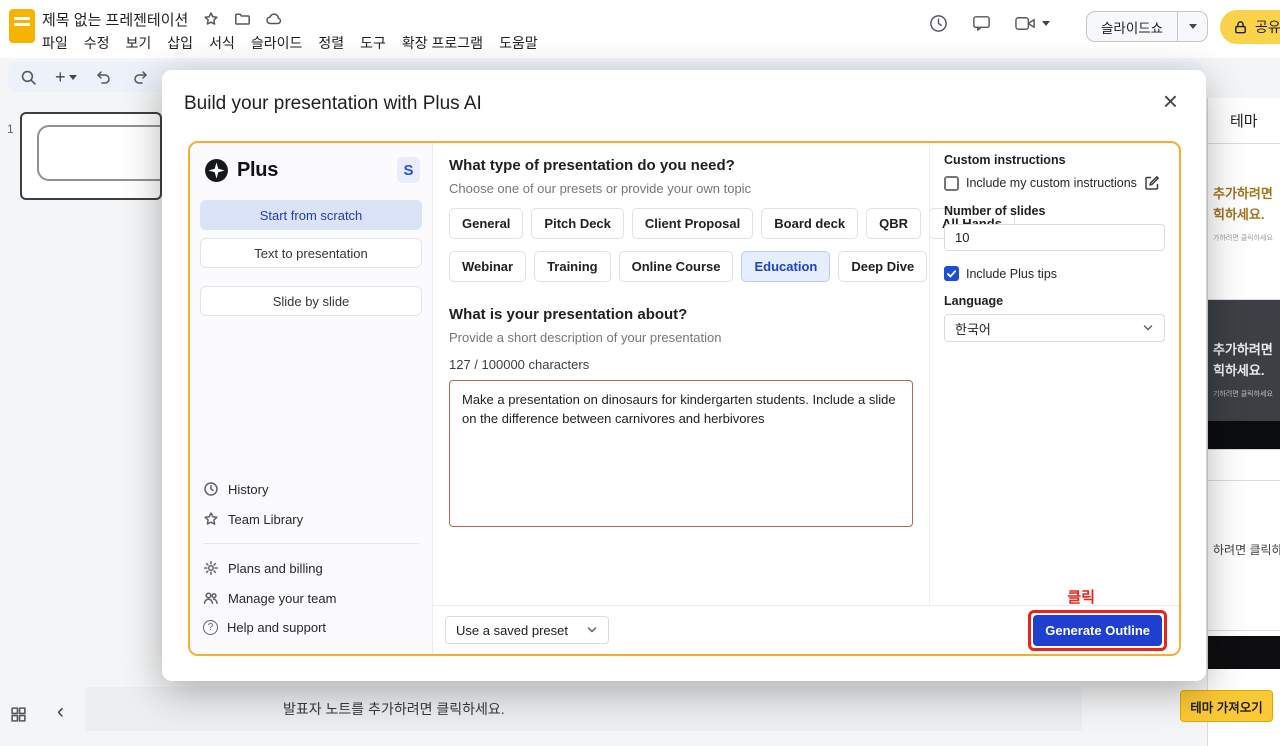 The image size is (1280, 746). Describe the element at coordinates (18, 714) in the screenshot. I see `grid-view-icon` at that location.